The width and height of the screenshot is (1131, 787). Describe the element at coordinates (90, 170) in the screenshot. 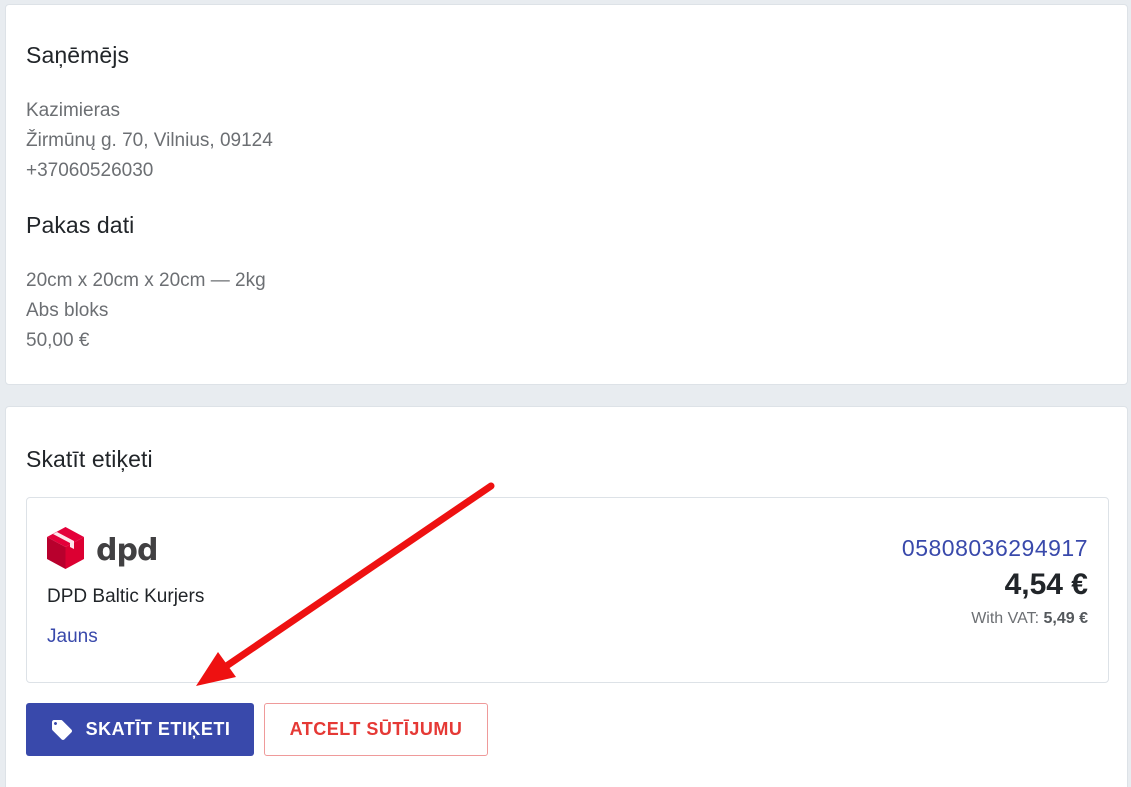

I see `recipient-phone: +37060526030` at that location.